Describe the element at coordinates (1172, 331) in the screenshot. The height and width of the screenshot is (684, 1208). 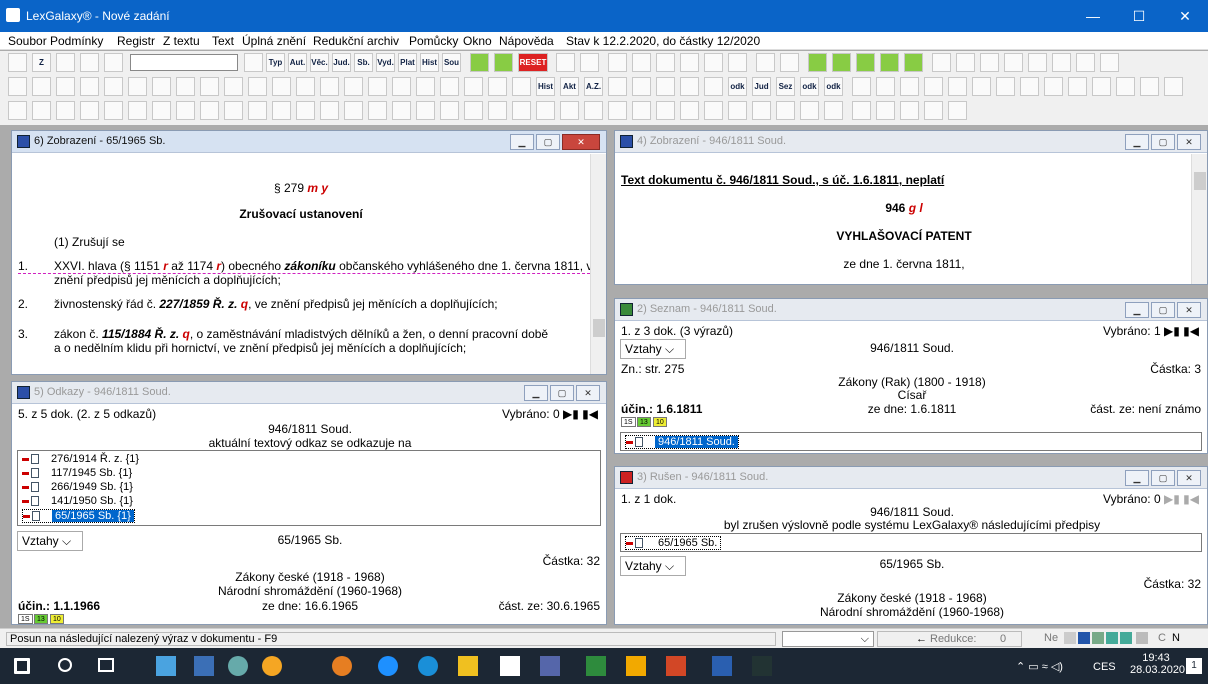
I see `next-icon: ▶▮` at that location.